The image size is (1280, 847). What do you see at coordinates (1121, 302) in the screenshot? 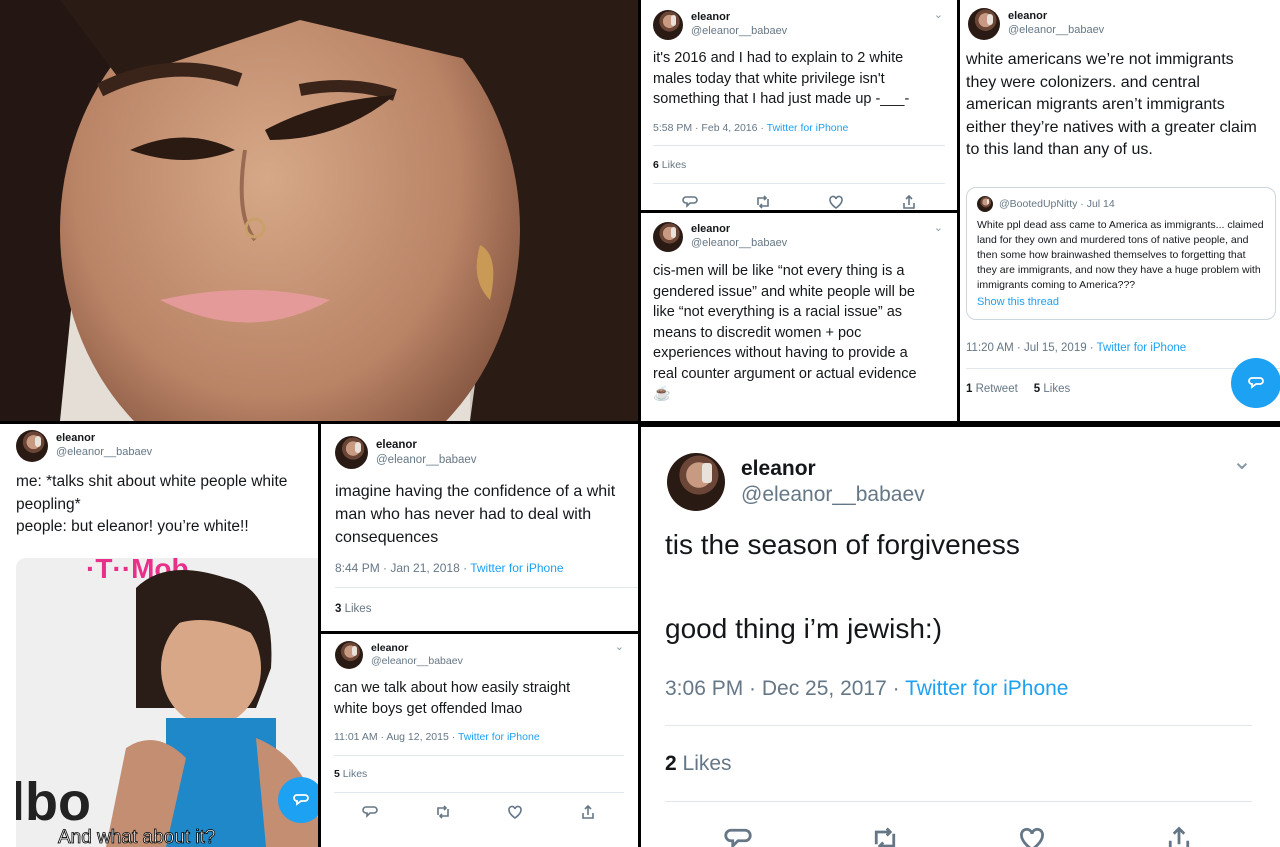
I see `show-thread-link: Show this thread` at bounding box center [1121, 302].